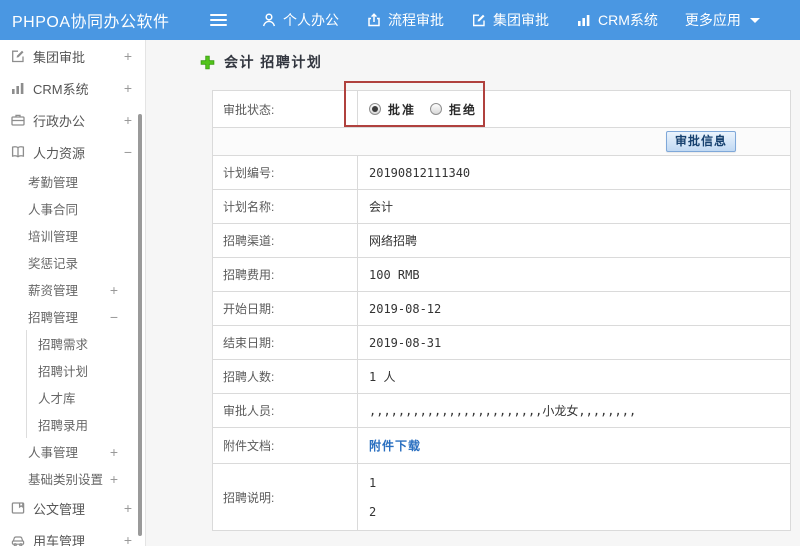 The width and height of the screenshot is (800, 546). Describe the element at coordinates (285, 206) in the screenshot. I see `field-label: 计划名称:` at that location.